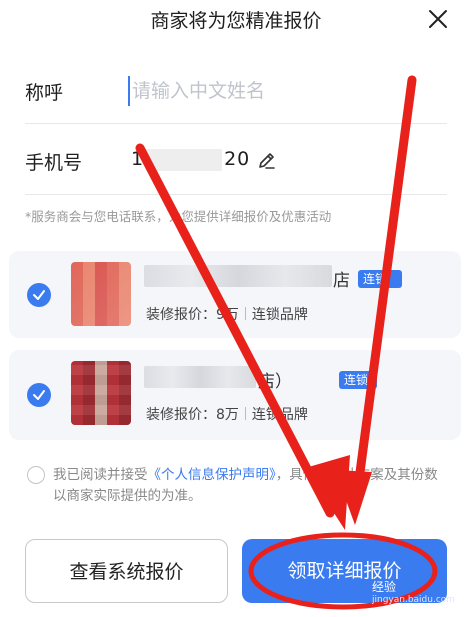 This screenshot has height=617, width=472. I want to click on agreement-text: 我已阅读并接受《个人信息保护声明》，具体的设计方案及其份数以商家实际提供的为准。, so click(250, 486).